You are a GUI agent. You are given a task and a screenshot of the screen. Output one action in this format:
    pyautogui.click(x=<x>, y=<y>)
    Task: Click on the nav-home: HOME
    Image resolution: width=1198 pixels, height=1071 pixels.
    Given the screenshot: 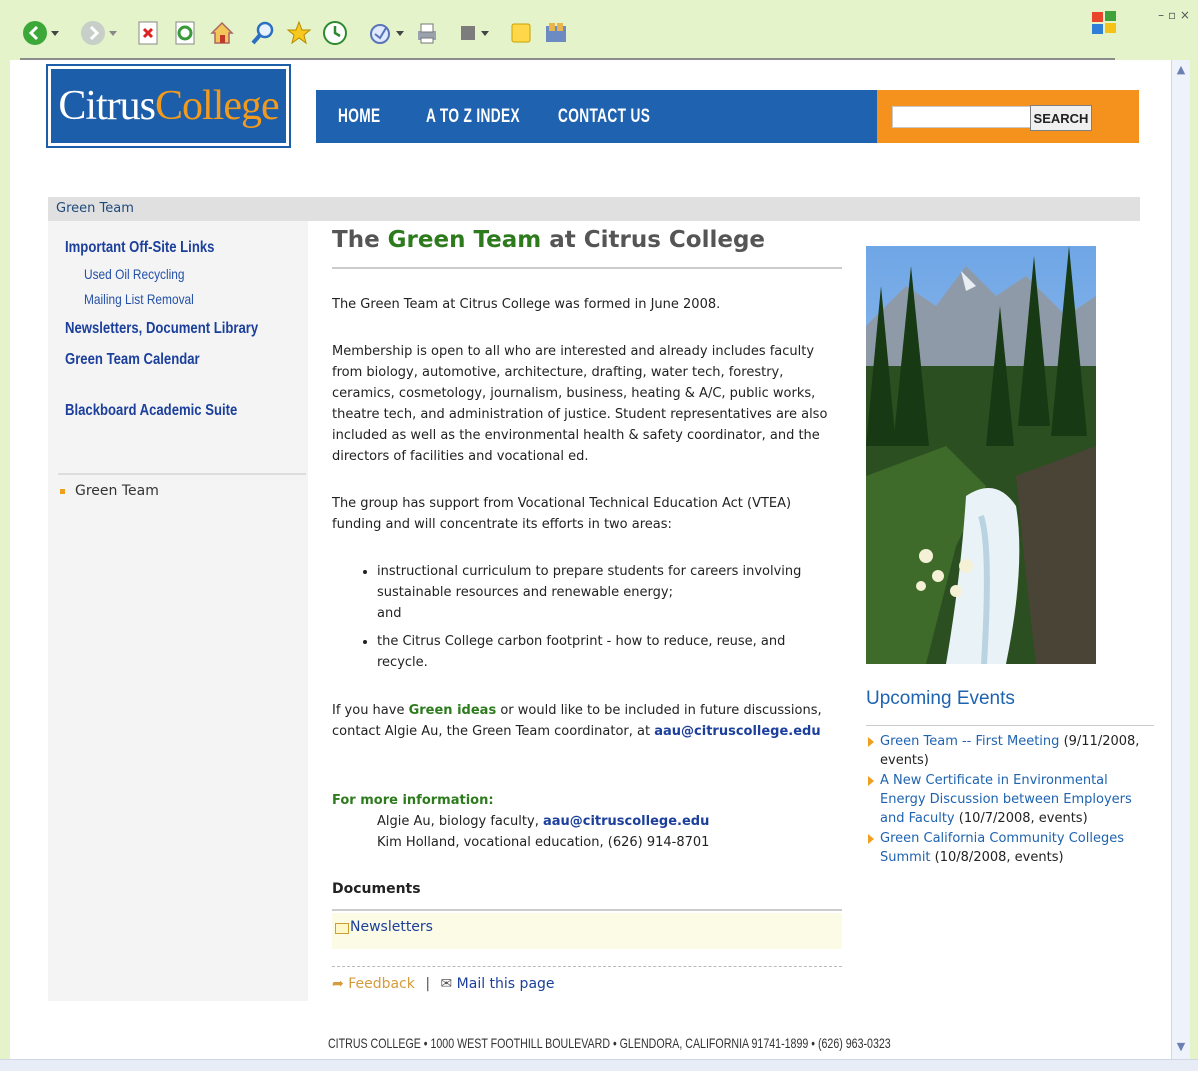 What is the action you would take?
    pyautogui.click(x=359, y=116)
    